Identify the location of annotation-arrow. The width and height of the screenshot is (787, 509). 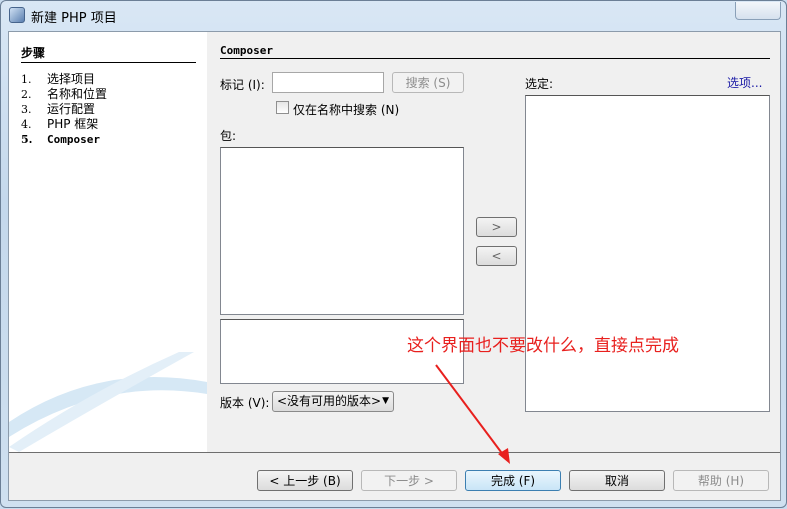
(472, 414).